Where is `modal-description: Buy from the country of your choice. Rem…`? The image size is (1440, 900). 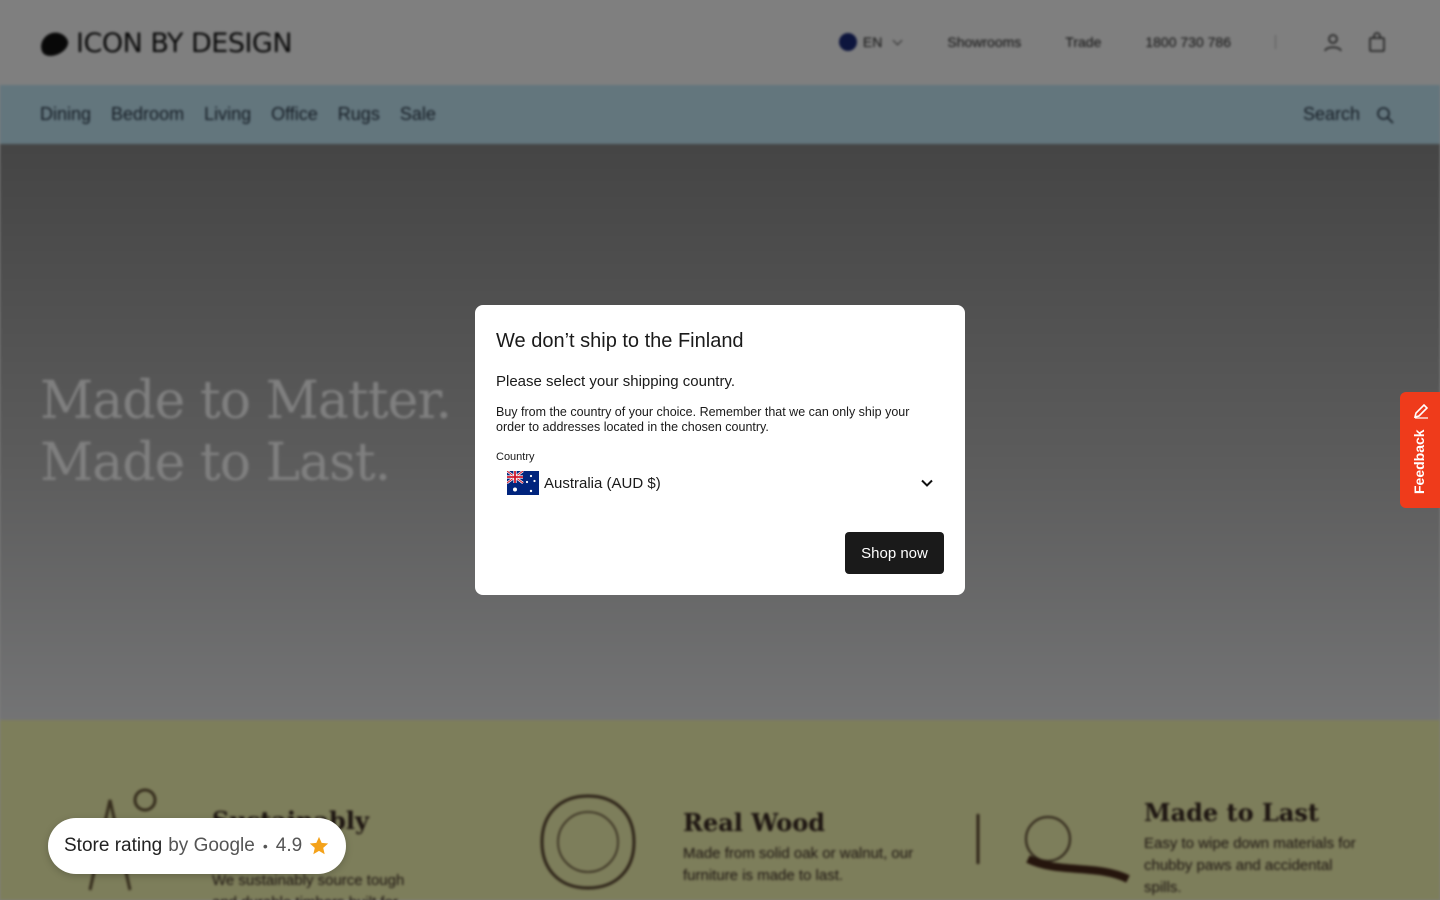 modal-description: Buy from the country of your choice. Rem… is located at coordinates (703, 419).